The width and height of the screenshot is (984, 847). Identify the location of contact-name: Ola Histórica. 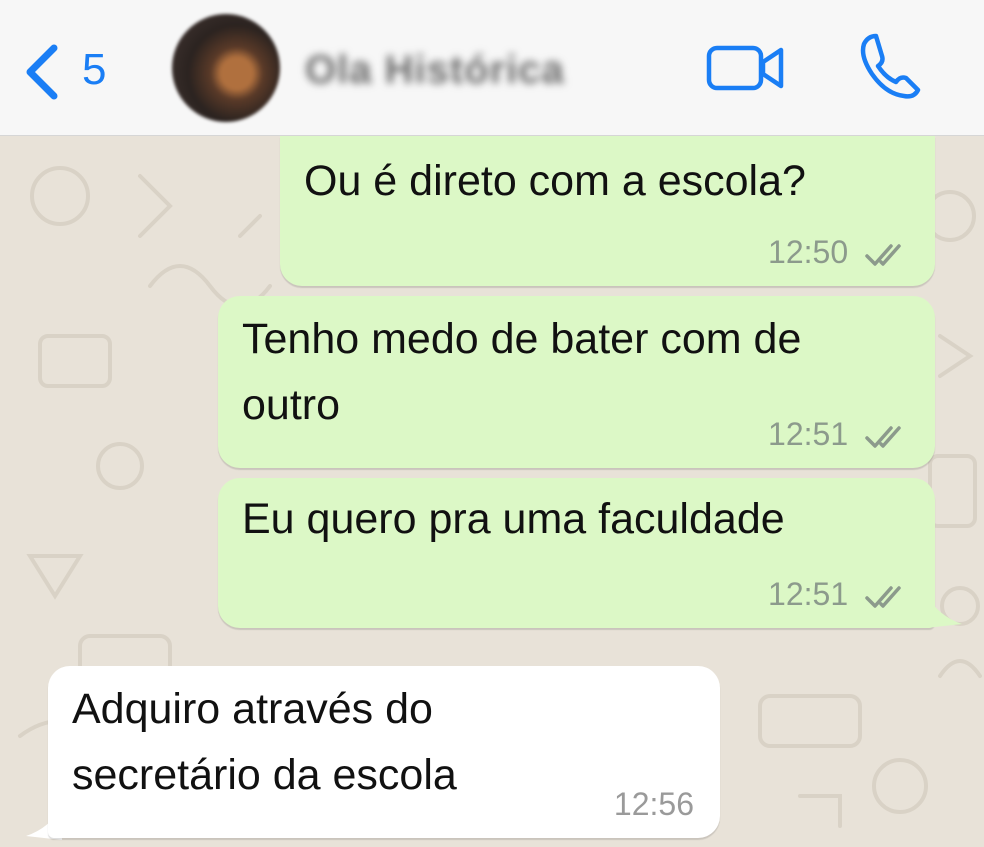
(435, 70).